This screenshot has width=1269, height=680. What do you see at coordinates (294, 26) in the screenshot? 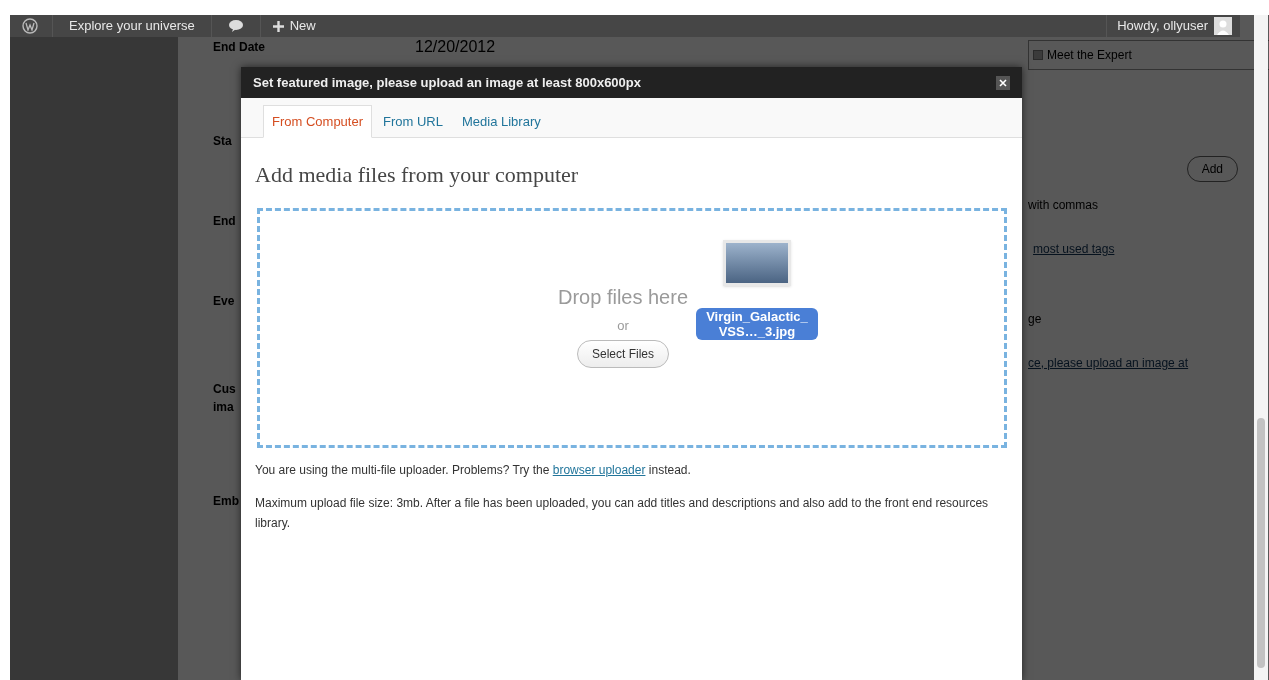
I see `new-button: New` at bounding box center [294, 26].